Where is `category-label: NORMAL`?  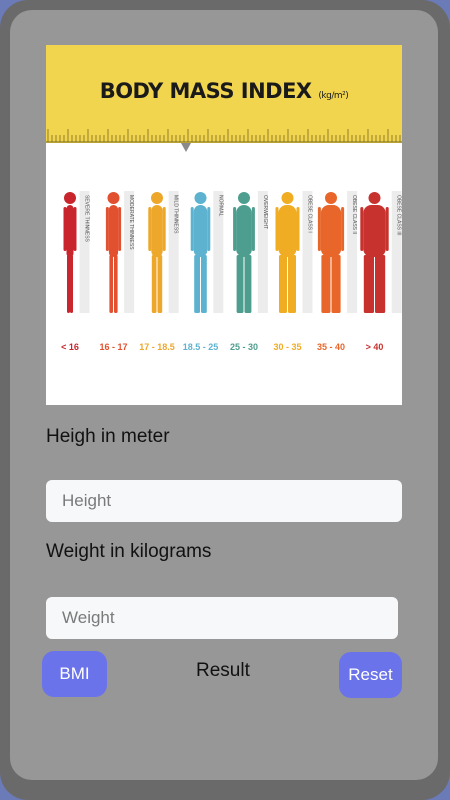 category-label: NORMAL is located at coordinates (220, 206).